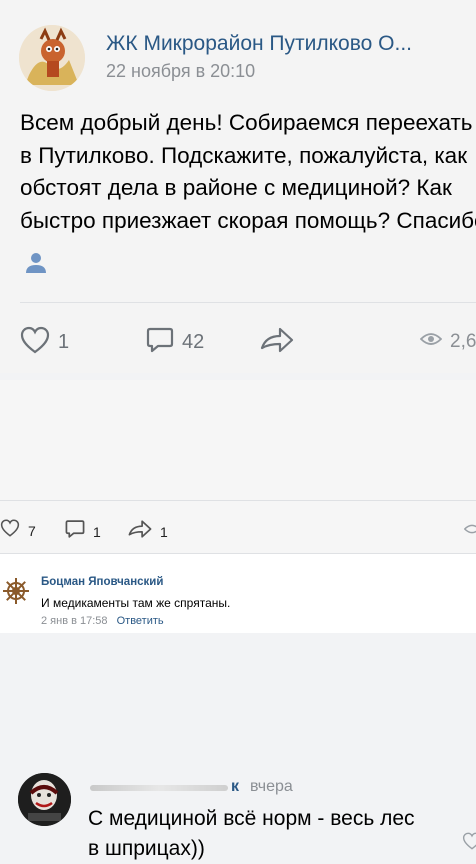 The image size is (476, 864). Describe the element at coordinates (251, 818) in the screenshot. I see `comment-text-line: С медициной всё норм - весь лес` at that location.